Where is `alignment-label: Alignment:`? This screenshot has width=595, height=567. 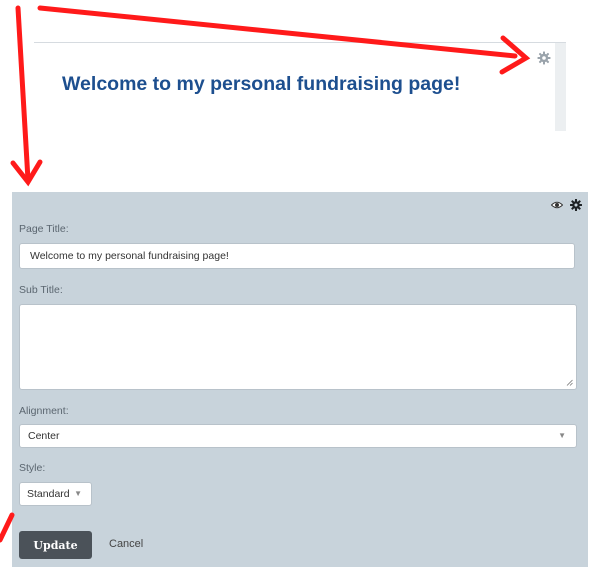 alignment-label: Alignment: is located at coordinates (44, 411).